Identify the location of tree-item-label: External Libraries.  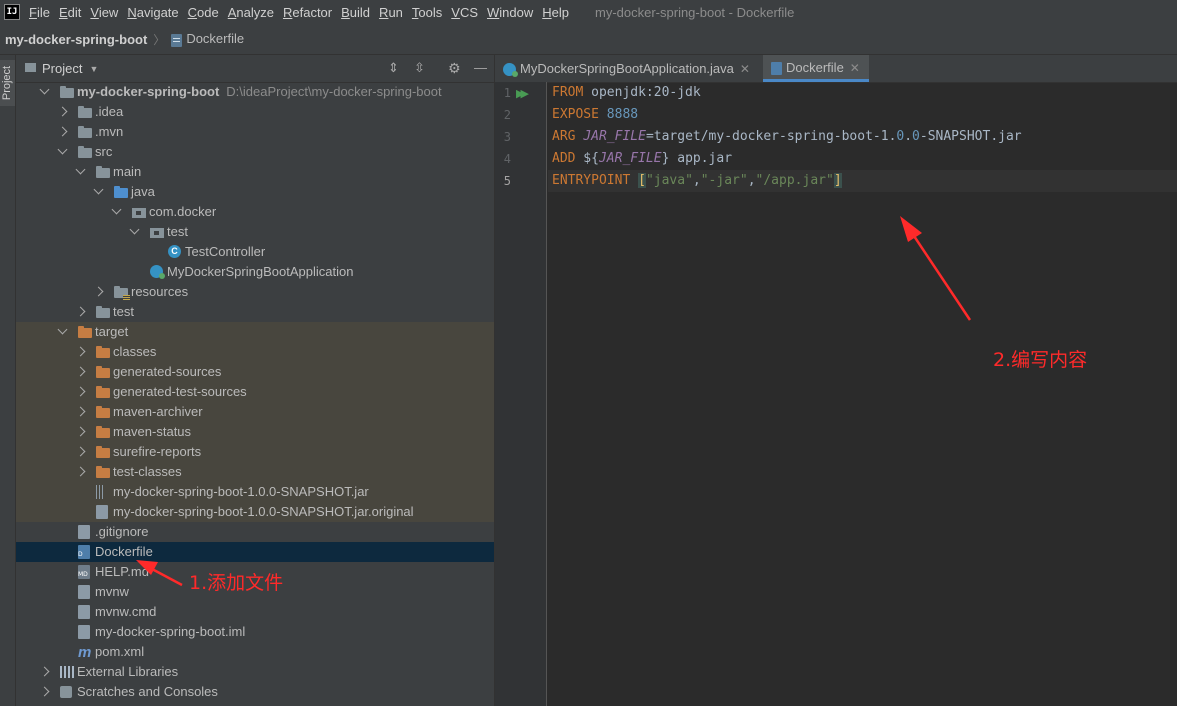
(127, 672).